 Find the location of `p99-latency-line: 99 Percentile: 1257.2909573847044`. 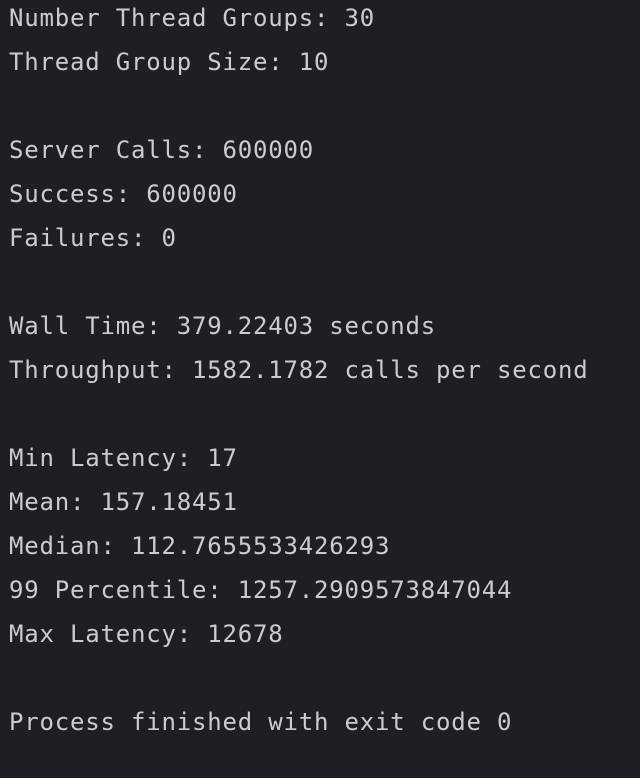

p99-latency-line: 99 Percentile: 1257.2909573847044 is located at coordinates (261, 590).